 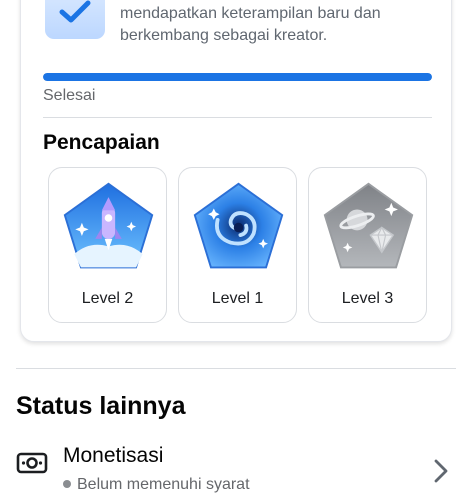 I want to click on chevron-right-icon, so click(x=441, y=471).